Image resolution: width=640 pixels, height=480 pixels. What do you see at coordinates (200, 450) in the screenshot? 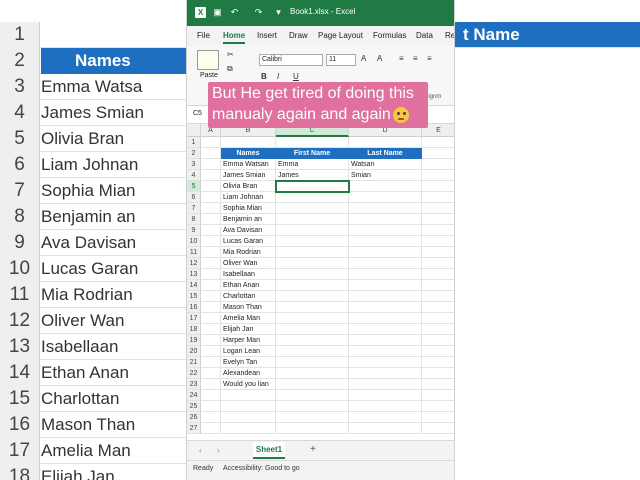
I see `scroll-sheets-left-icon: ‹` at bounding box center [200, 450].